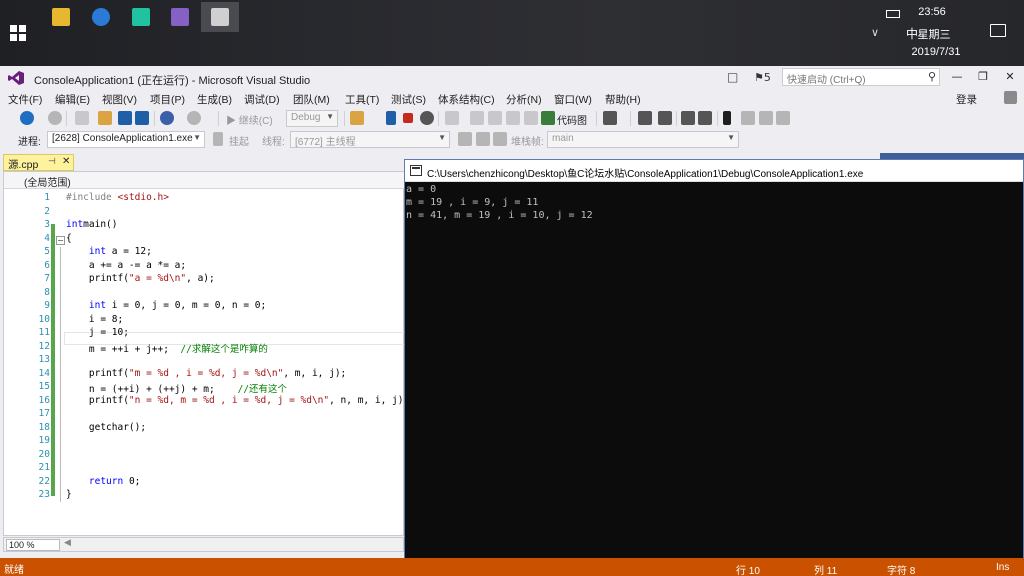 Image resolution: width=1024 pixels, height=576 pixels. What do you see at coordinates (119, 99) in the screenshot?
I see `menu-view: 视图(V)` at bounding box center [119, 99].